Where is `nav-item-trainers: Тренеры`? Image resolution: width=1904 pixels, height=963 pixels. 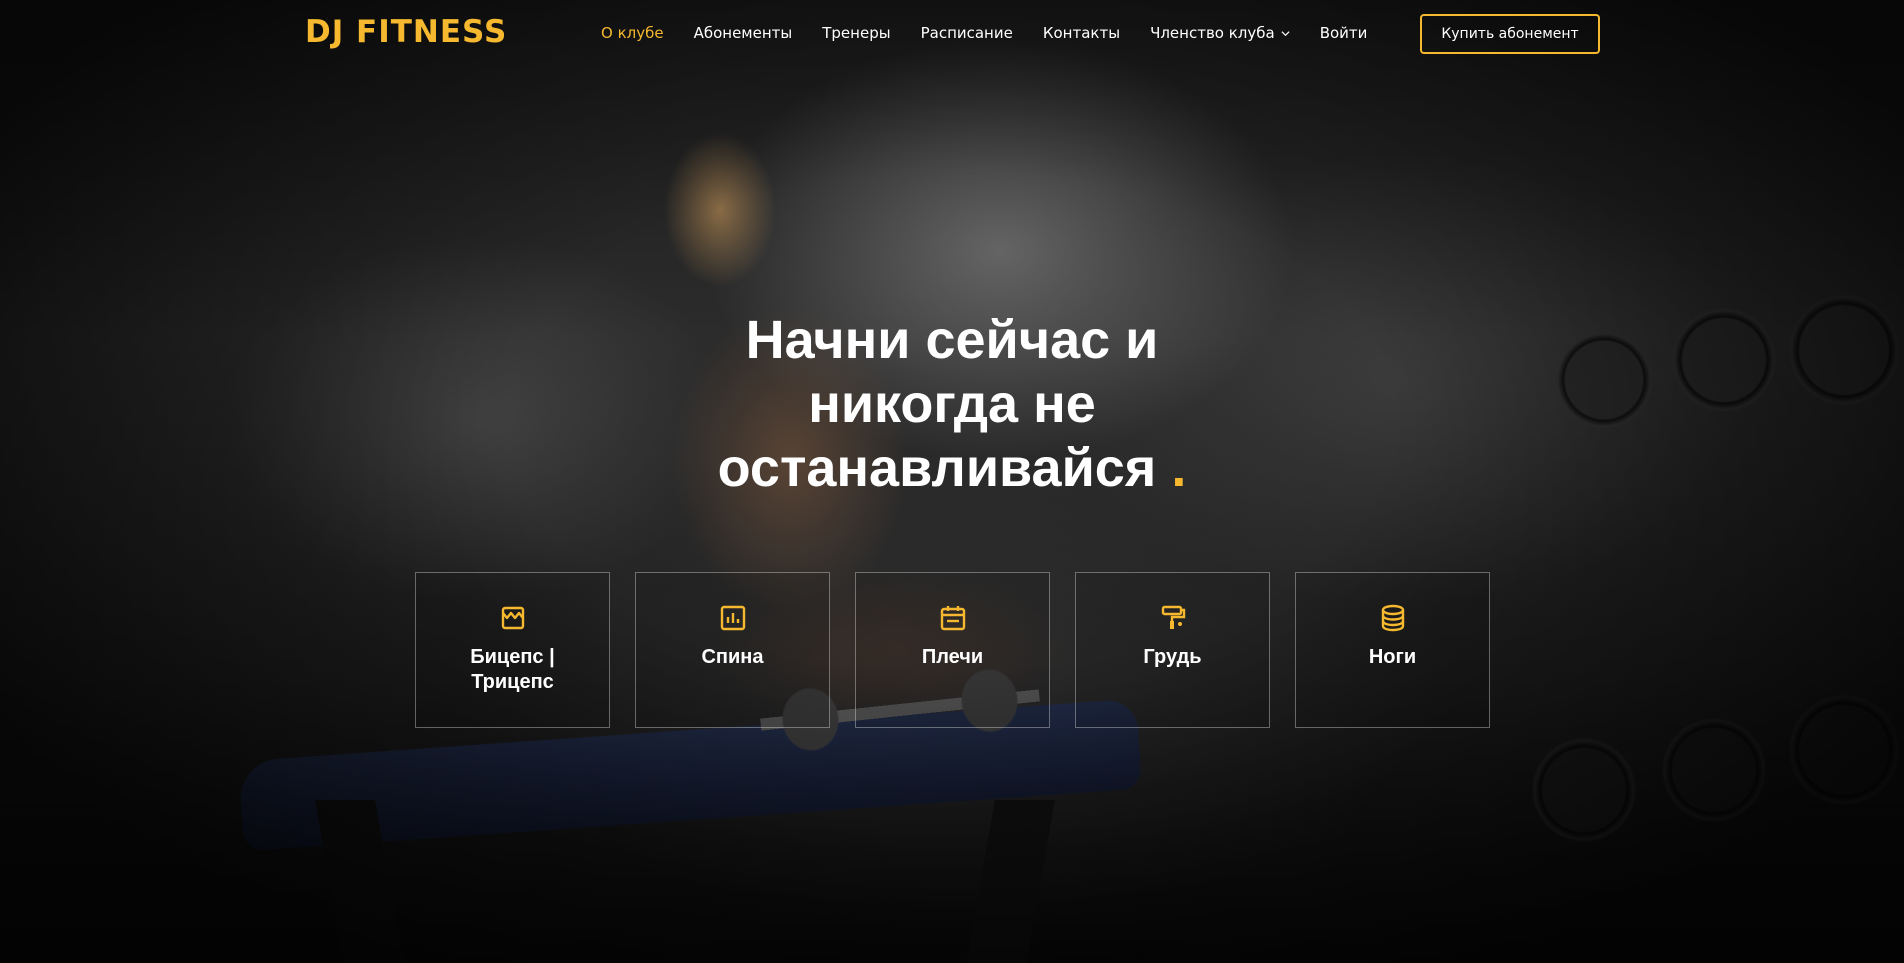
nav-item-trainers: Тренеры is located at coordinates (856, 33).